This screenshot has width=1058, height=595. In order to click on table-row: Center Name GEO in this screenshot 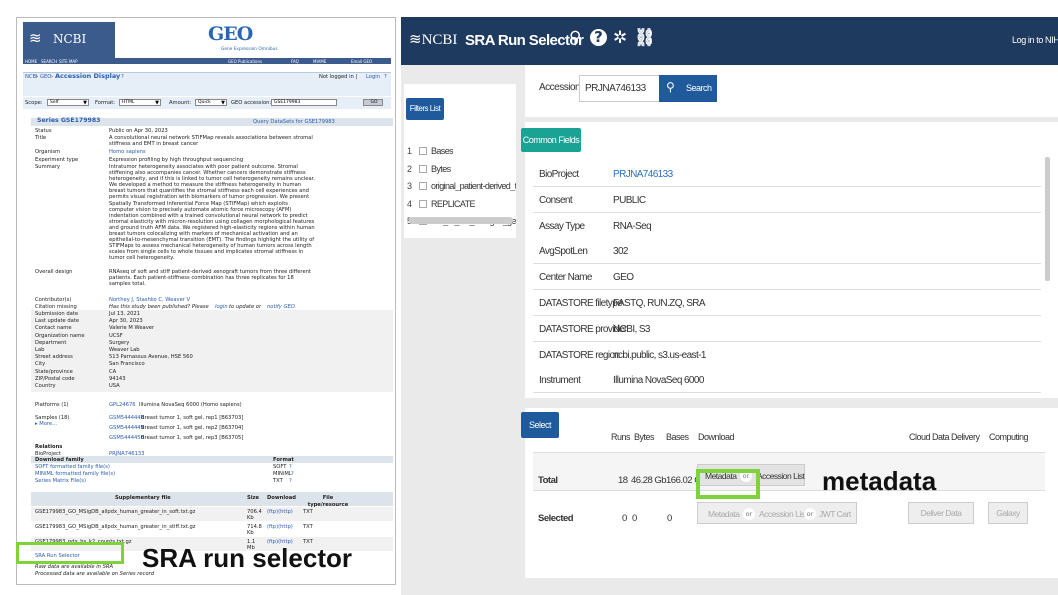, I will do `click(787, 277)`.